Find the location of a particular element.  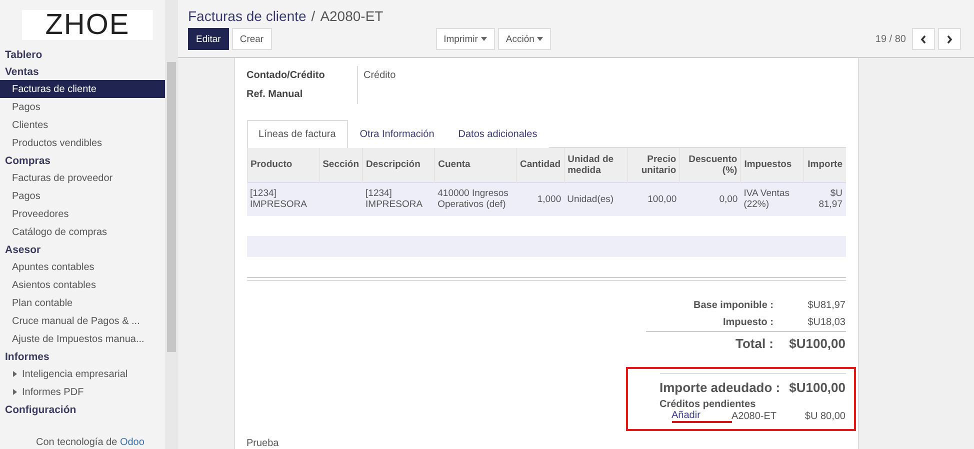

total-value: $U18,03 is located at coordinates (826, 322).